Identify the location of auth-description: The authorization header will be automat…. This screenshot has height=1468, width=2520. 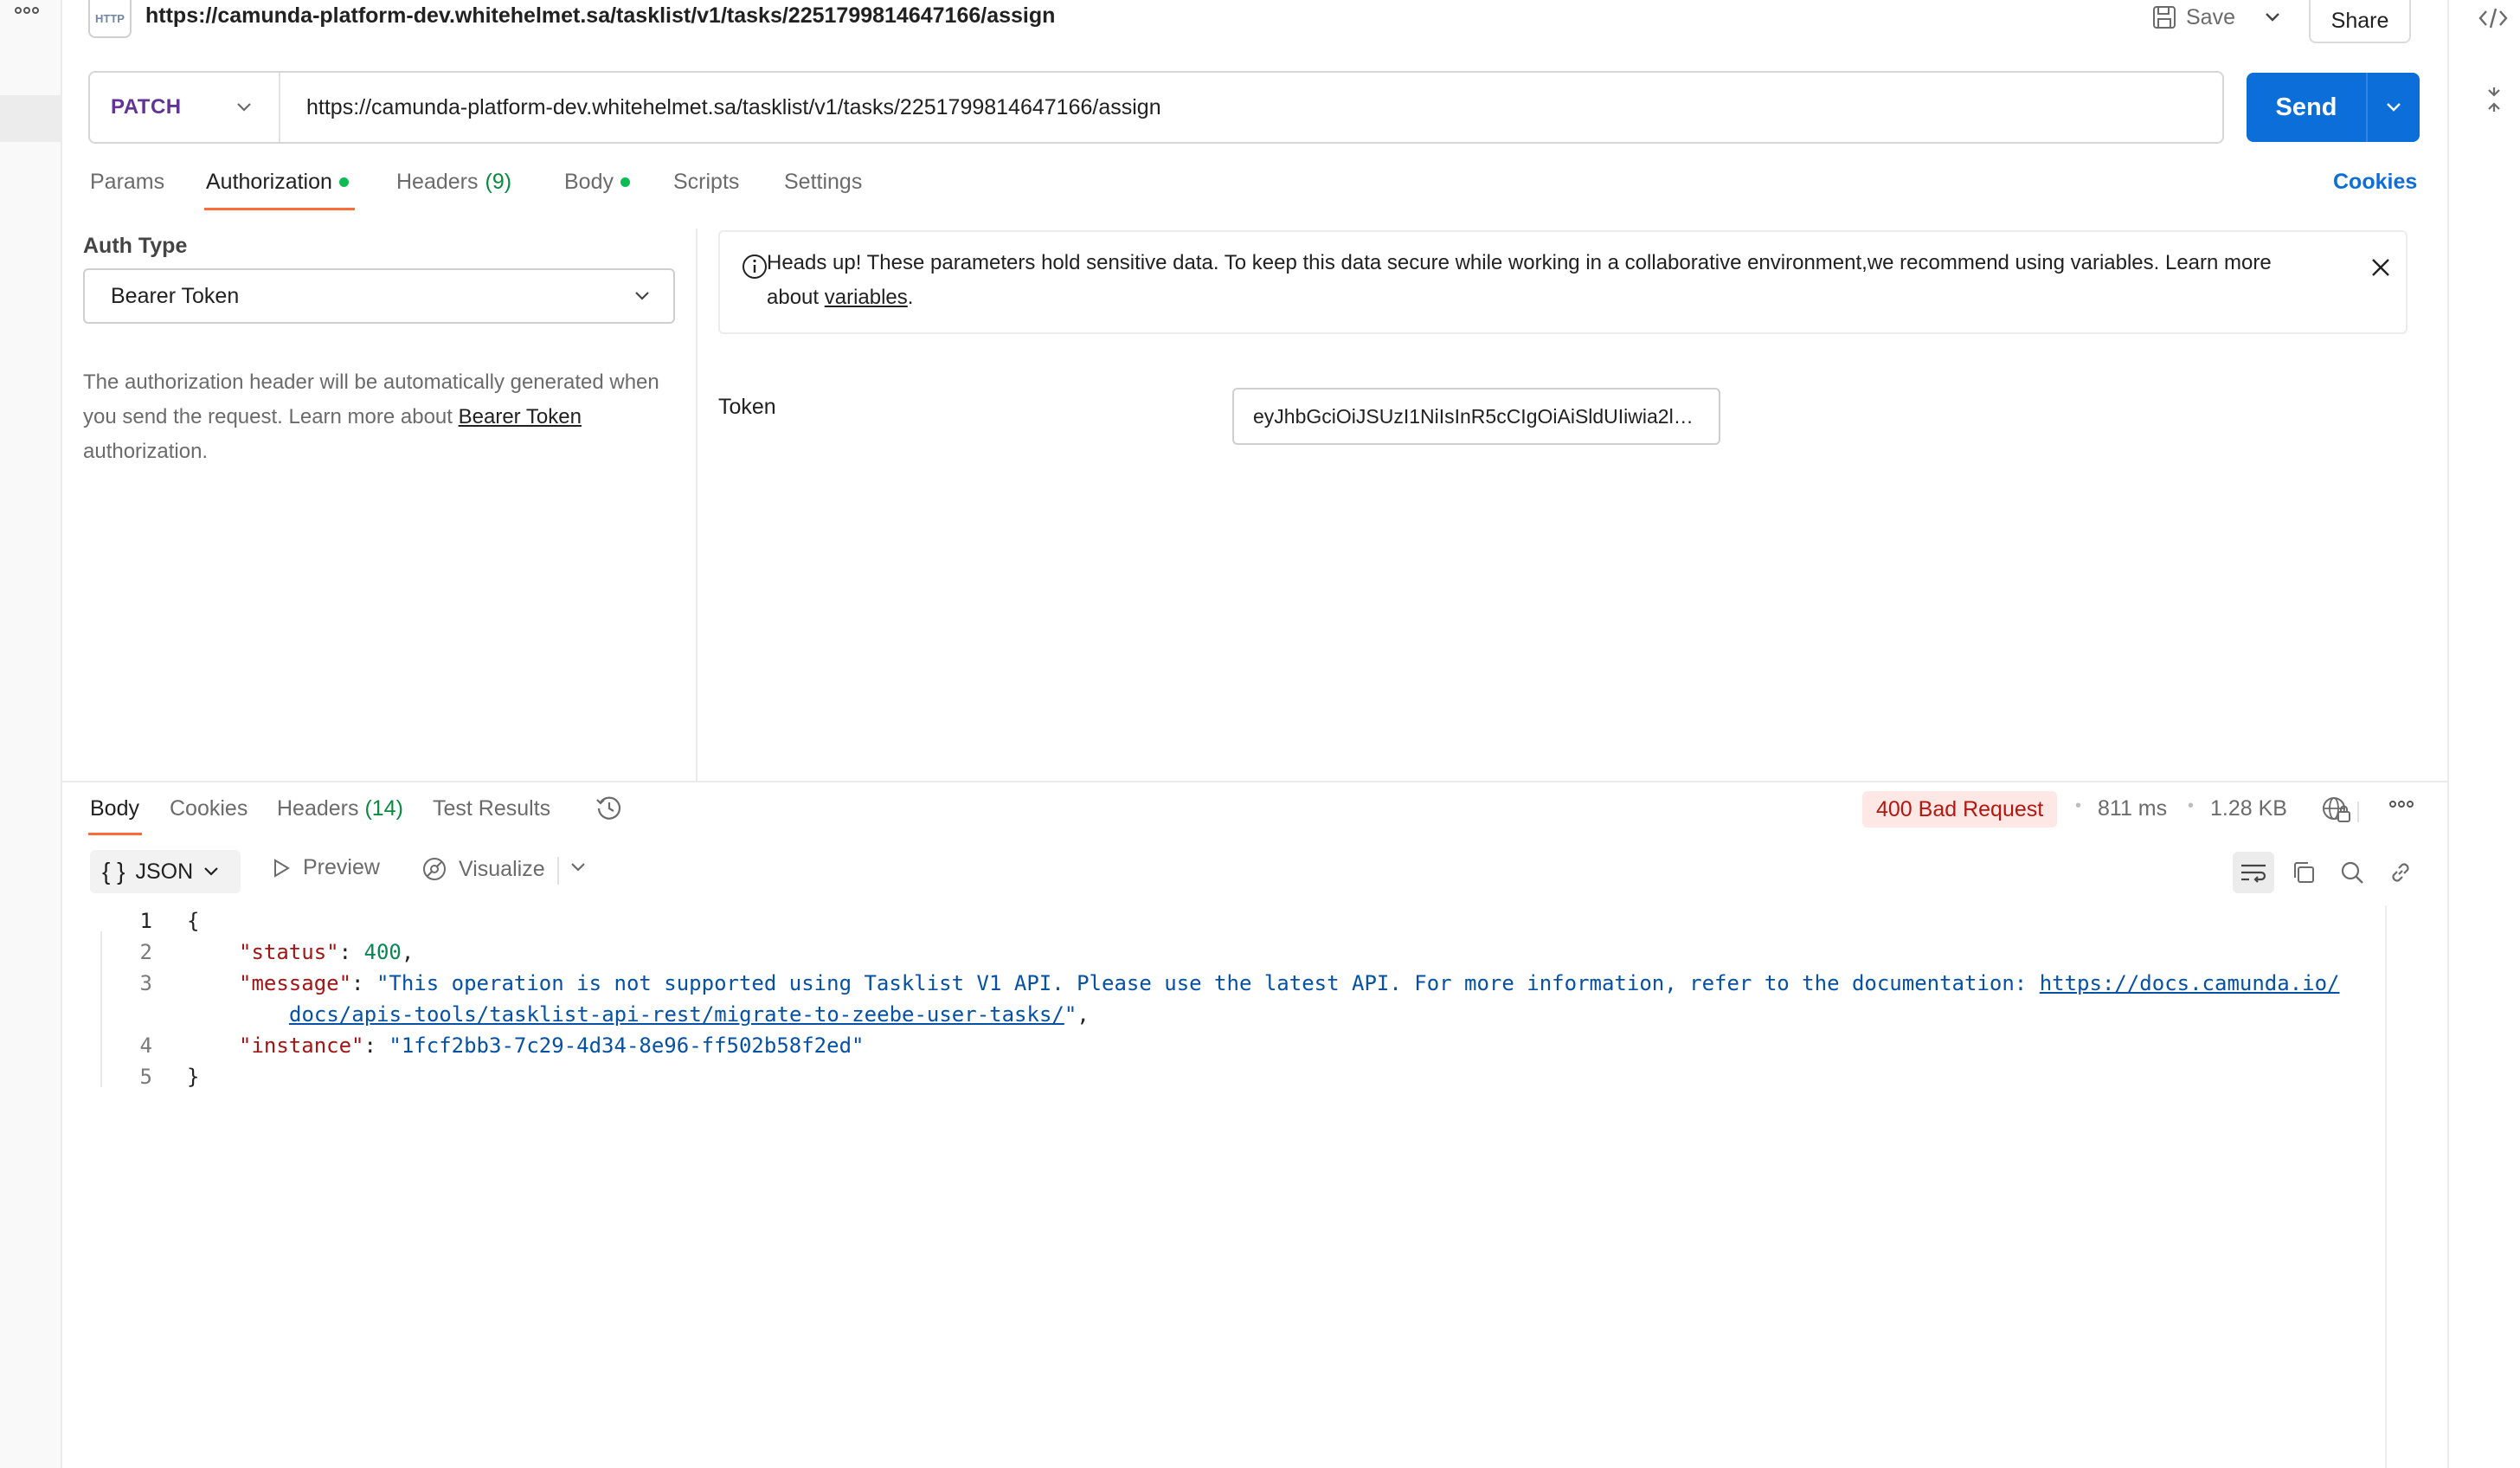
(386, 417).